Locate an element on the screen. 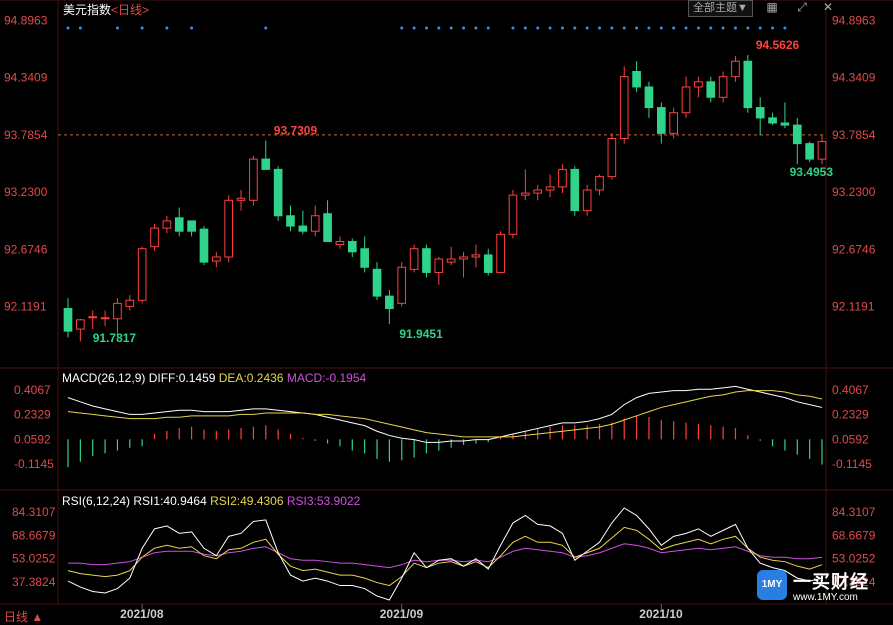 The height and width of the screenshot is (625, 893). logo-text: 一买财经 is located at coordinates (831, 582).